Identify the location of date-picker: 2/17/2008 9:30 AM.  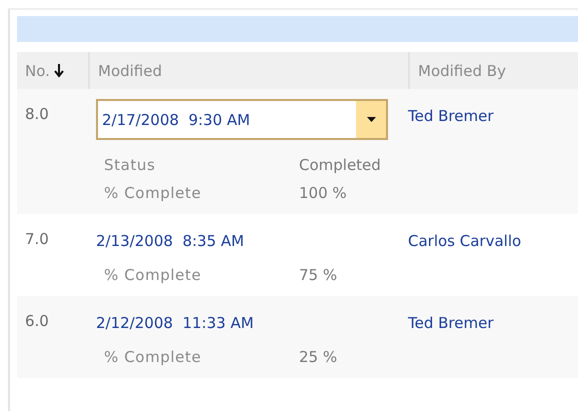
(242, 119).